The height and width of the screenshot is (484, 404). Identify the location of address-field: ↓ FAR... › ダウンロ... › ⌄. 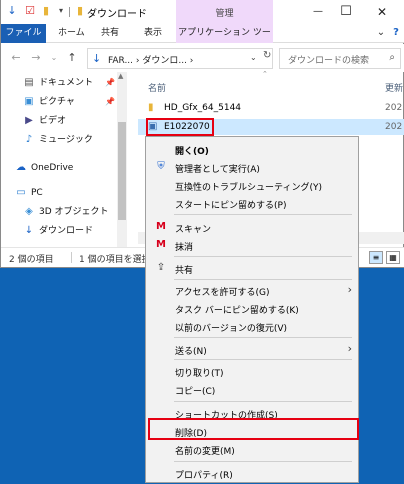
(180, 58).